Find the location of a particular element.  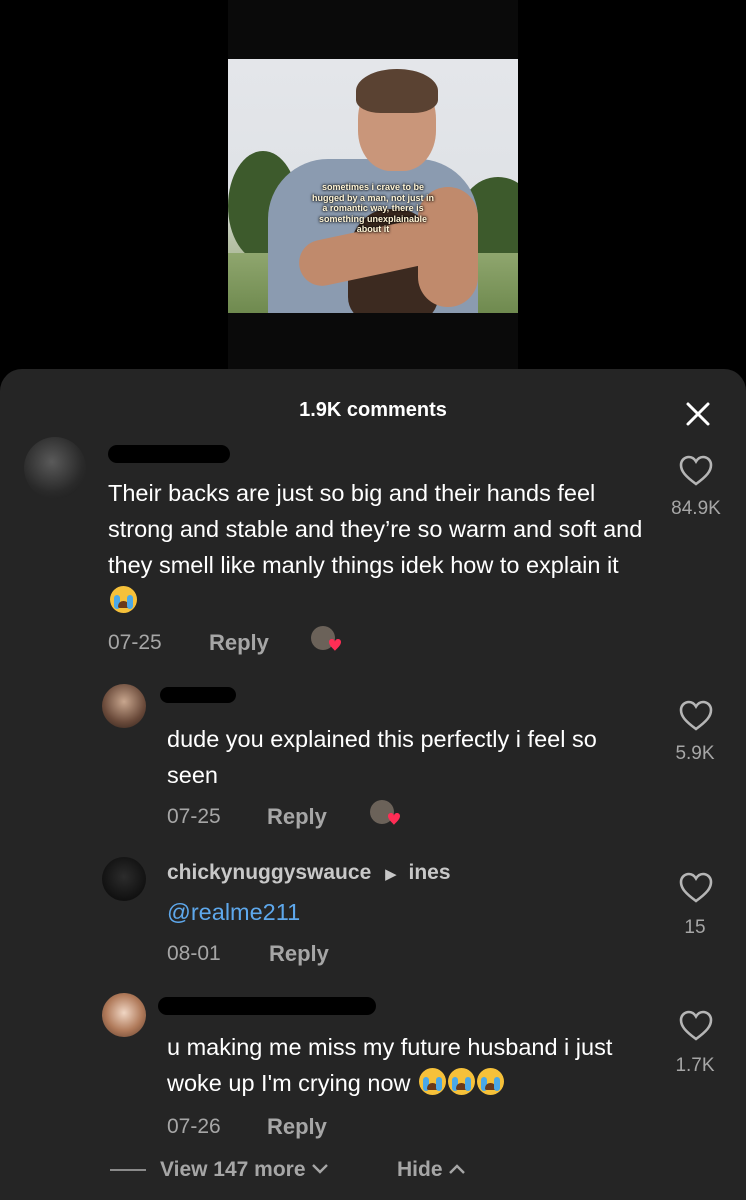

username-text: chickynuggyswauce is located at coordinates (269, 872).